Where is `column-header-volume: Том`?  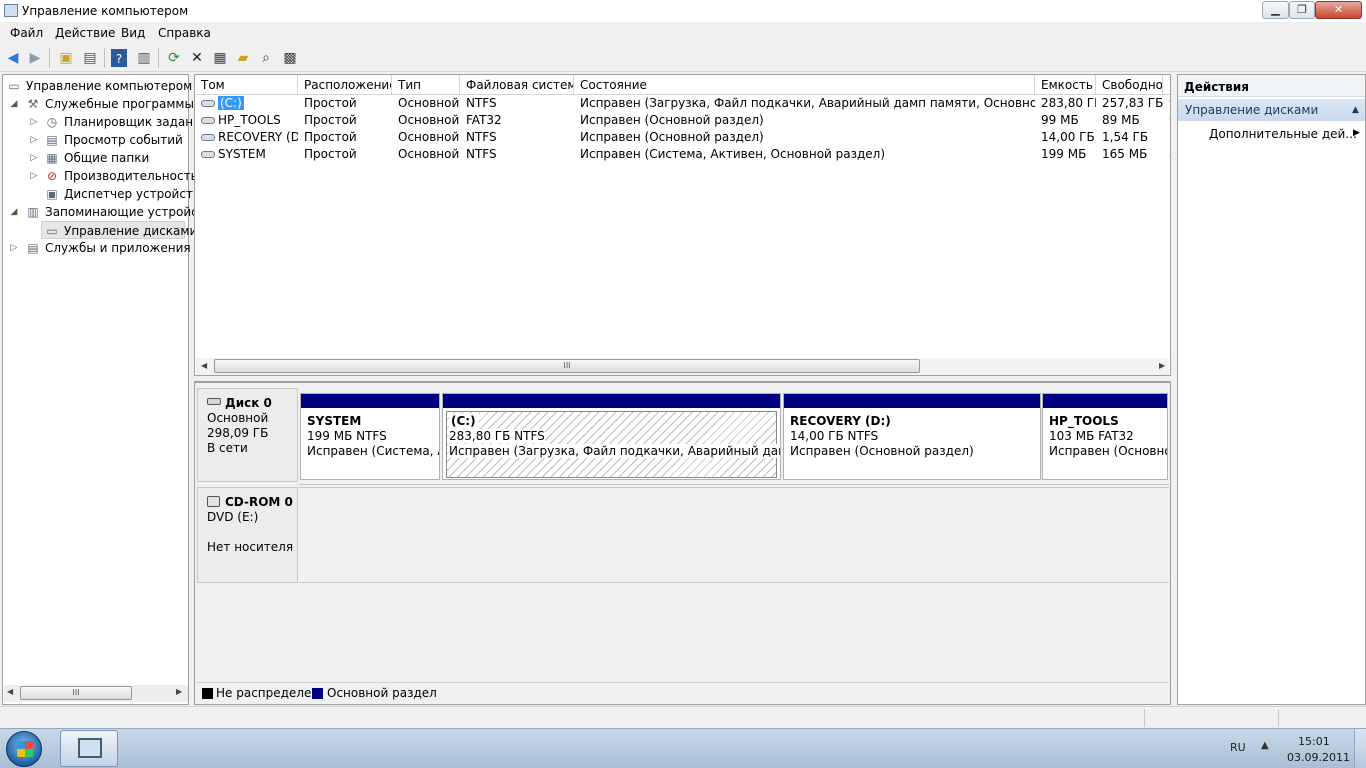 column-header-volume: Том is located at coordinates (246, 85).